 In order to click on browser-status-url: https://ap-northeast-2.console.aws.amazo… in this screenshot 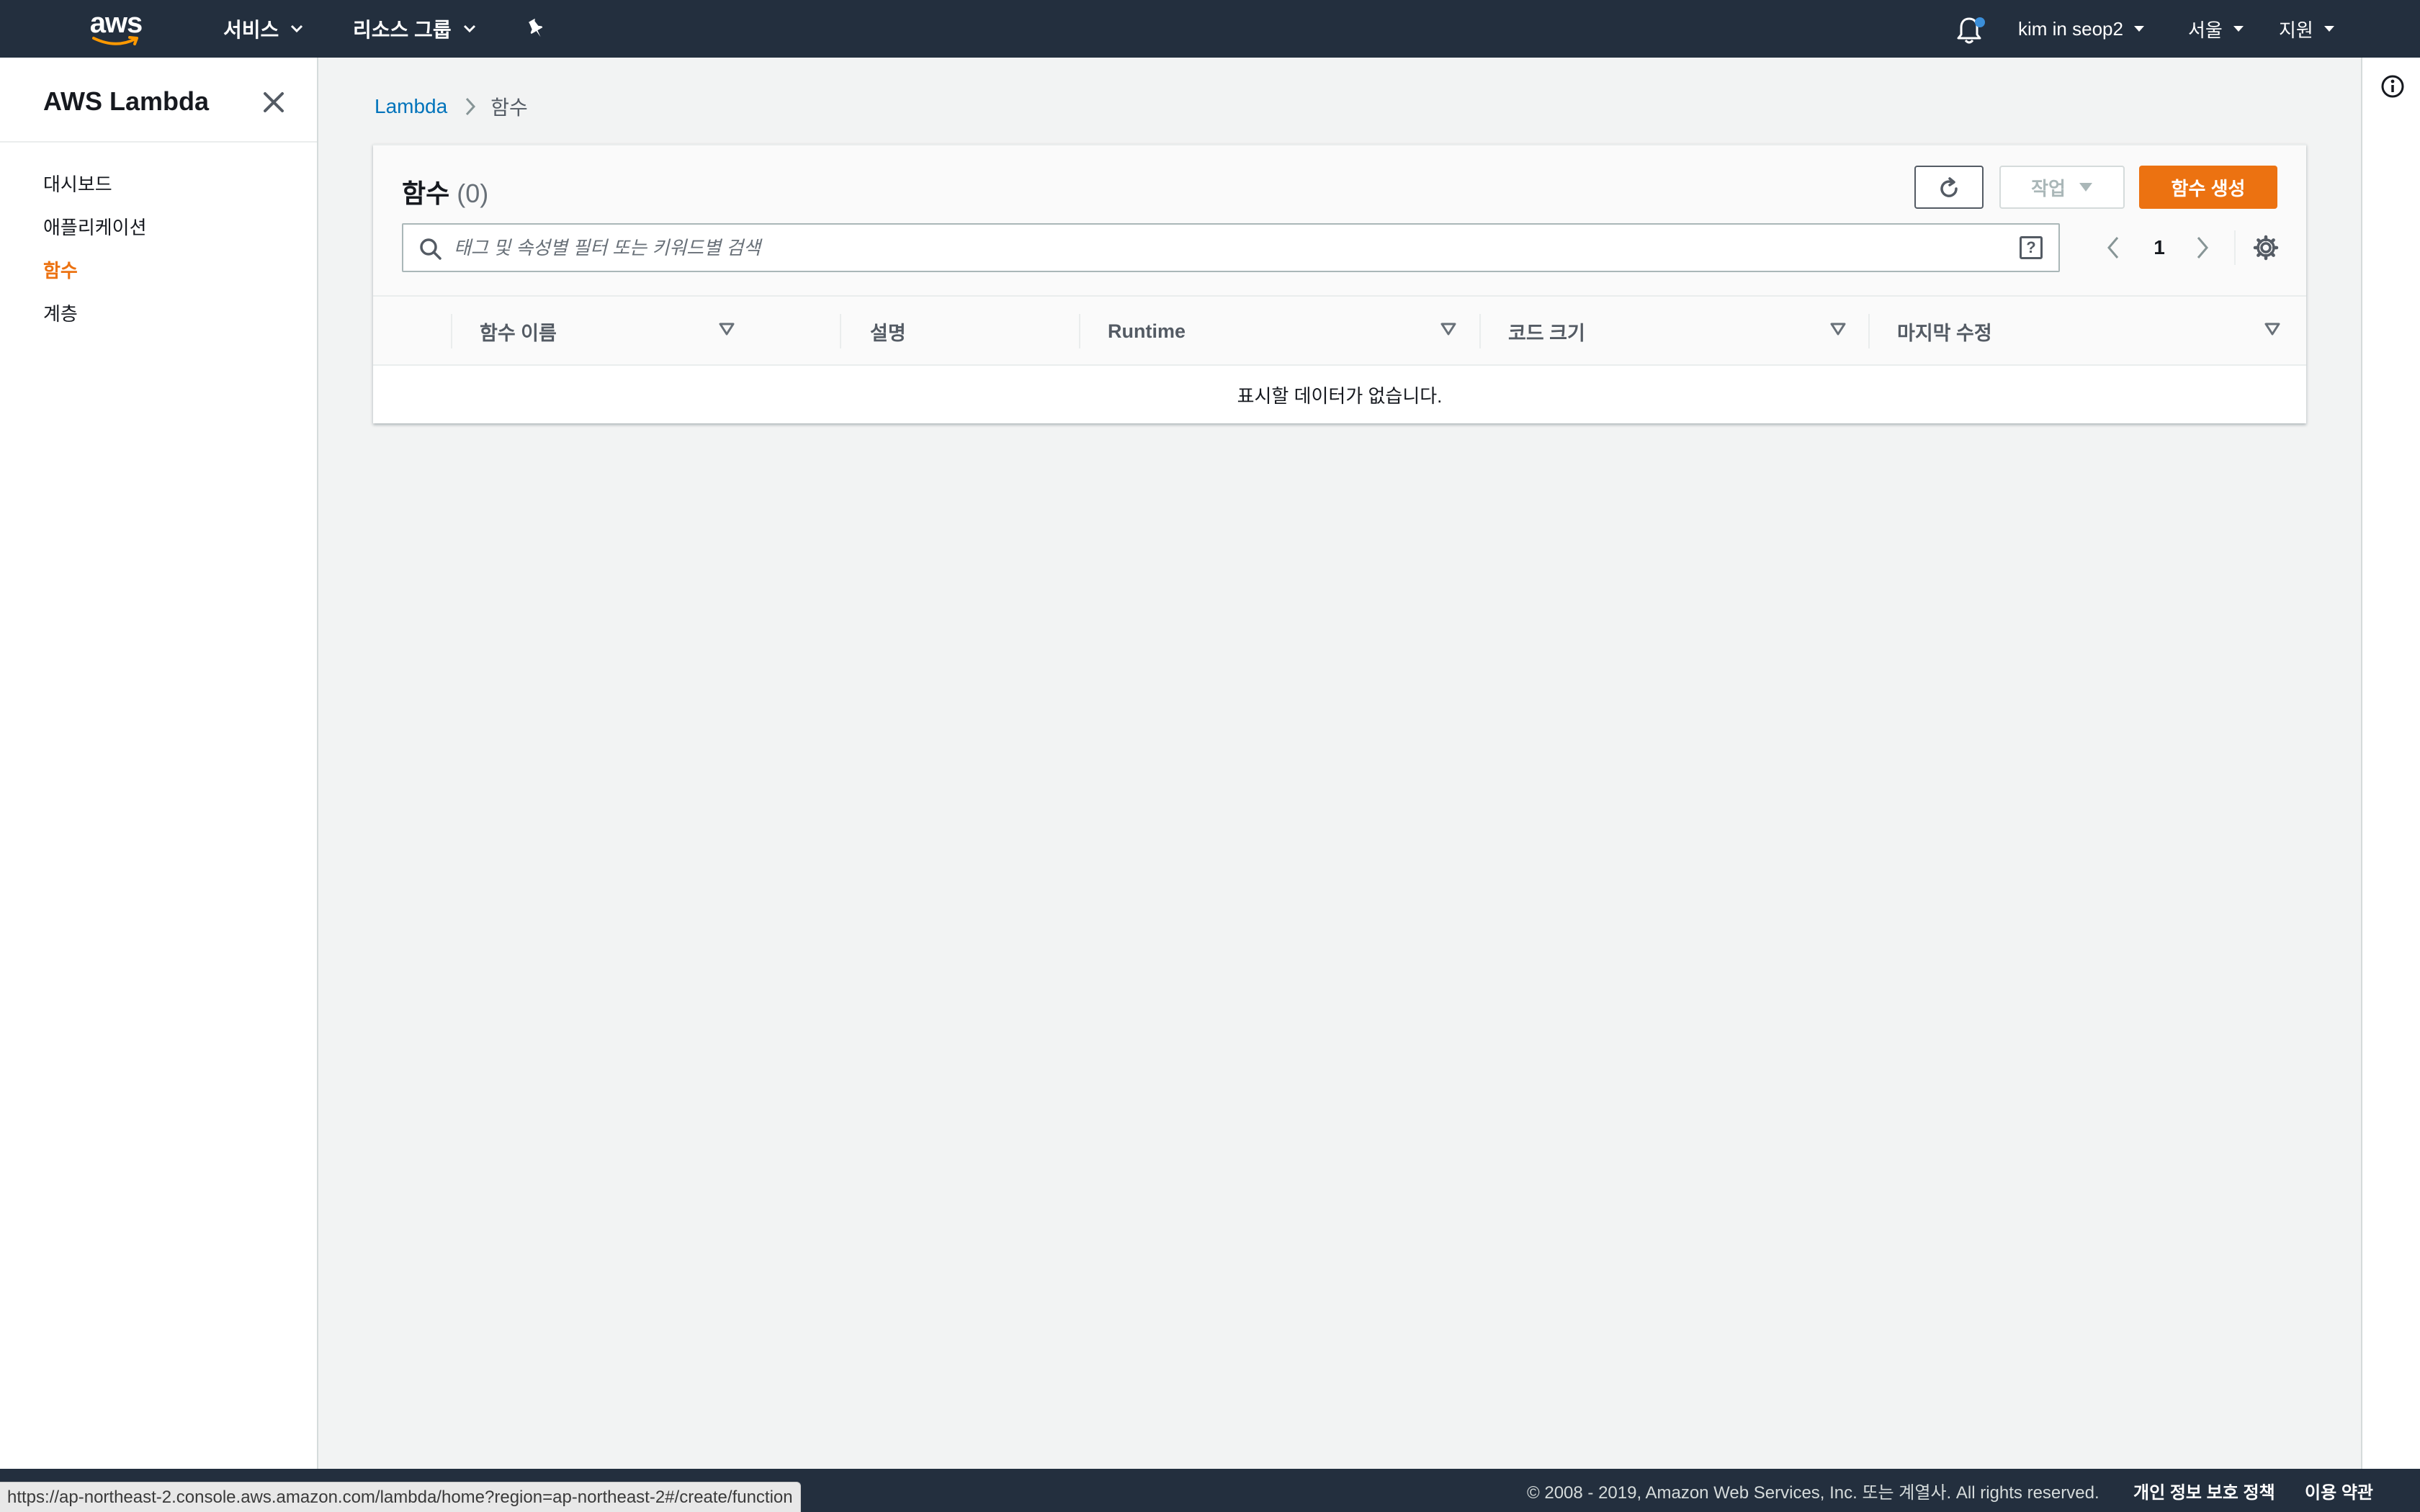, I will do `click(400, 1497)`.